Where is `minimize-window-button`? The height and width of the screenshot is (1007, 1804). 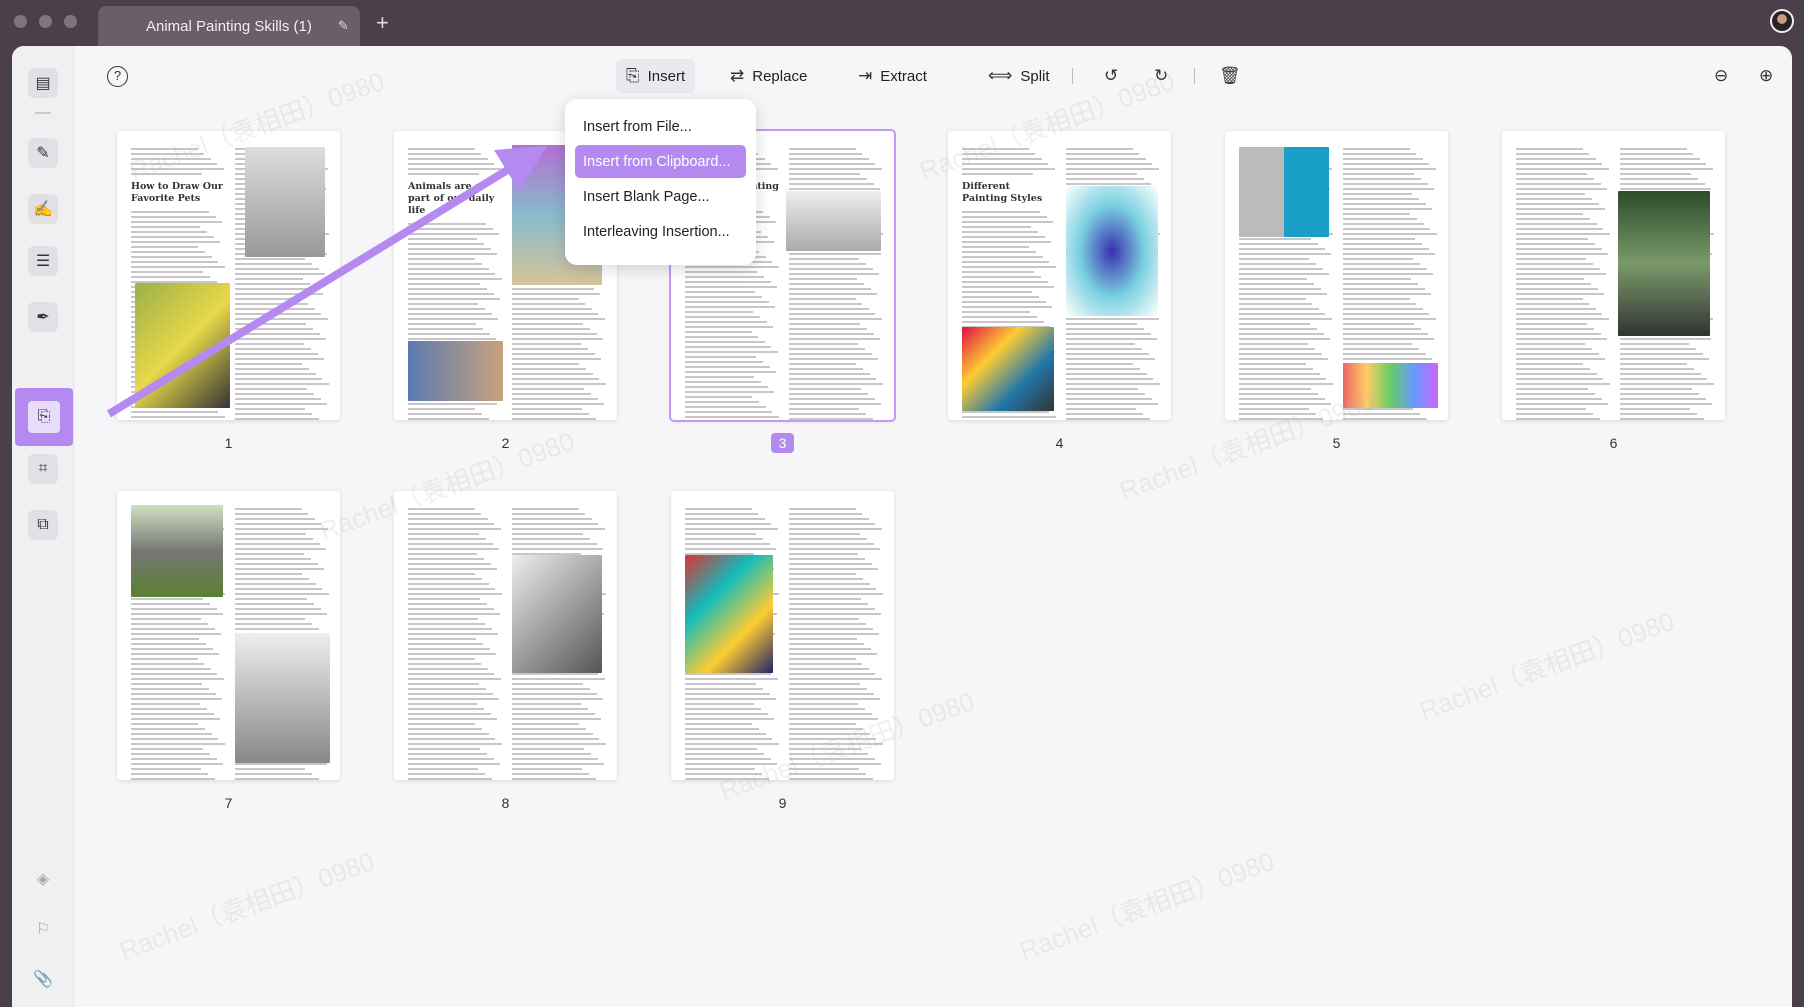 minimize-window-button is located at coordinates (45, 21).